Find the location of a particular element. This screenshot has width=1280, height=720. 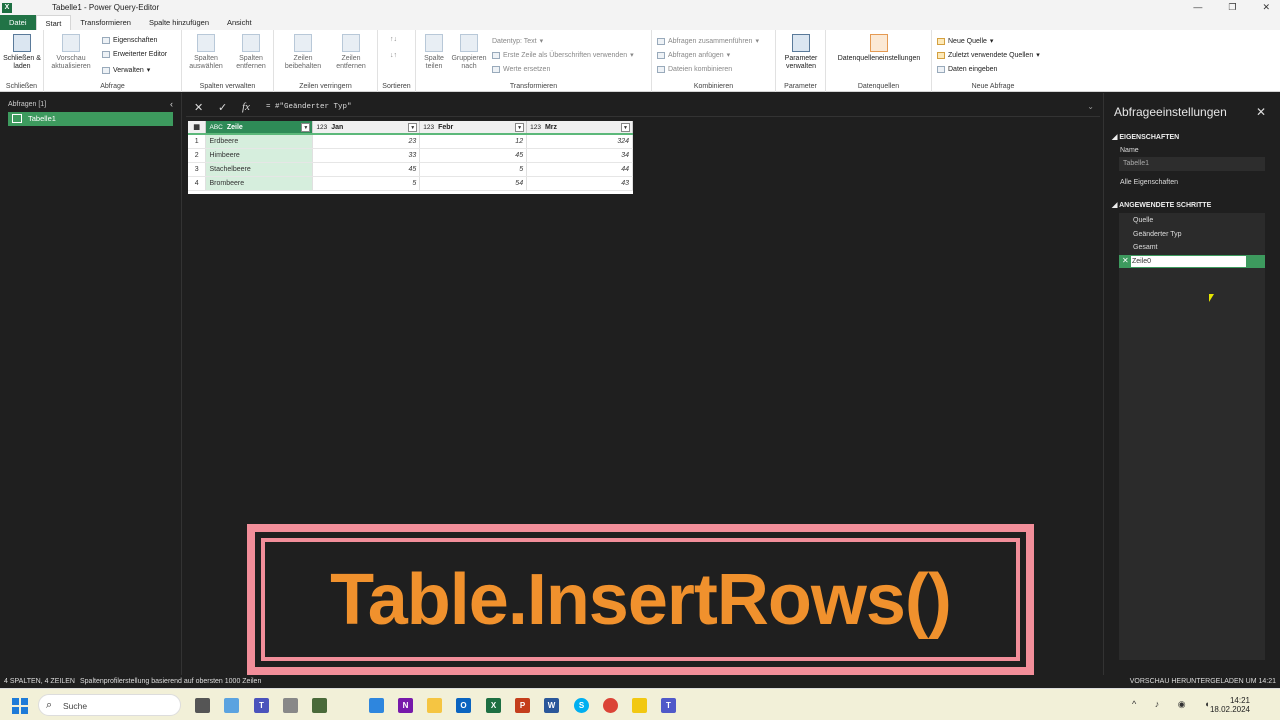

tab-transformieren: Transformieren is located at coordinates (105, 22).